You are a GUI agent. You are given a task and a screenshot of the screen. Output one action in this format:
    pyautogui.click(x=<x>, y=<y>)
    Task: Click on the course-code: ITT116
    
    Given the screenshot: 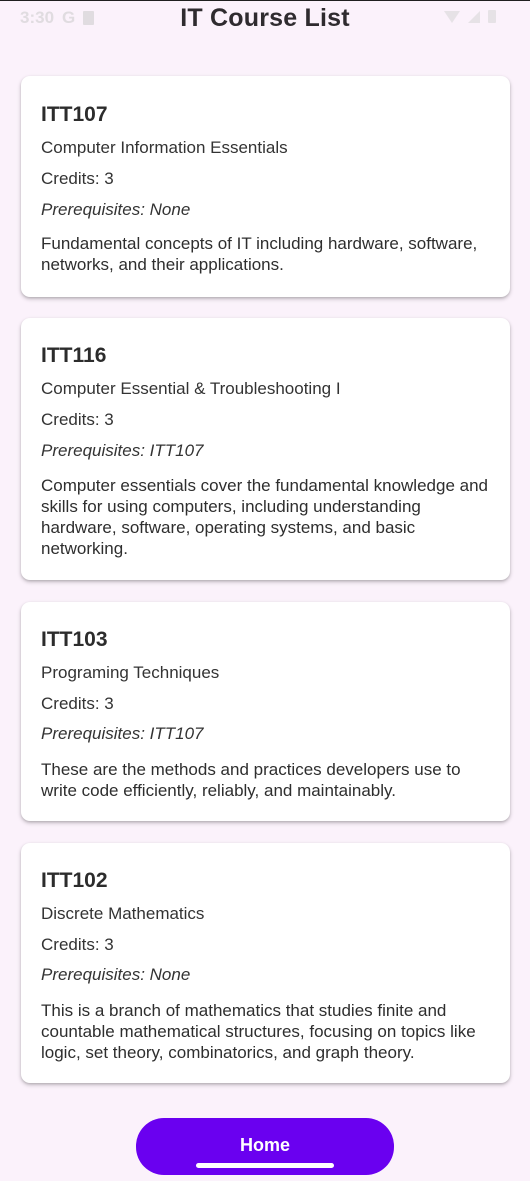 What is the action you would take?
    pyautogui.click(x=74, y=355)
    